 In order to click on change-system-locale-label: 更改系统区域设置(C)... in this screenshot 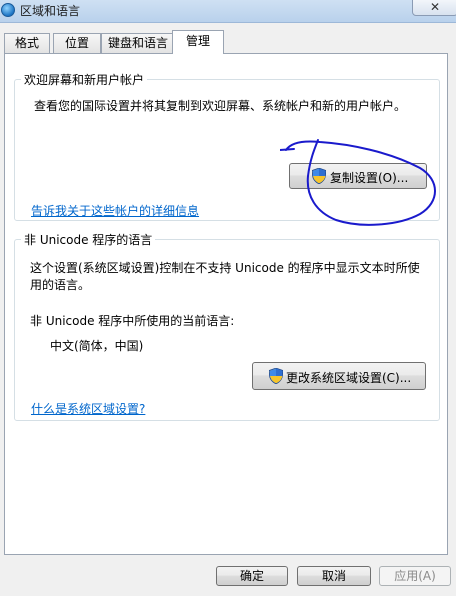, I will do `click(349, 378)`.